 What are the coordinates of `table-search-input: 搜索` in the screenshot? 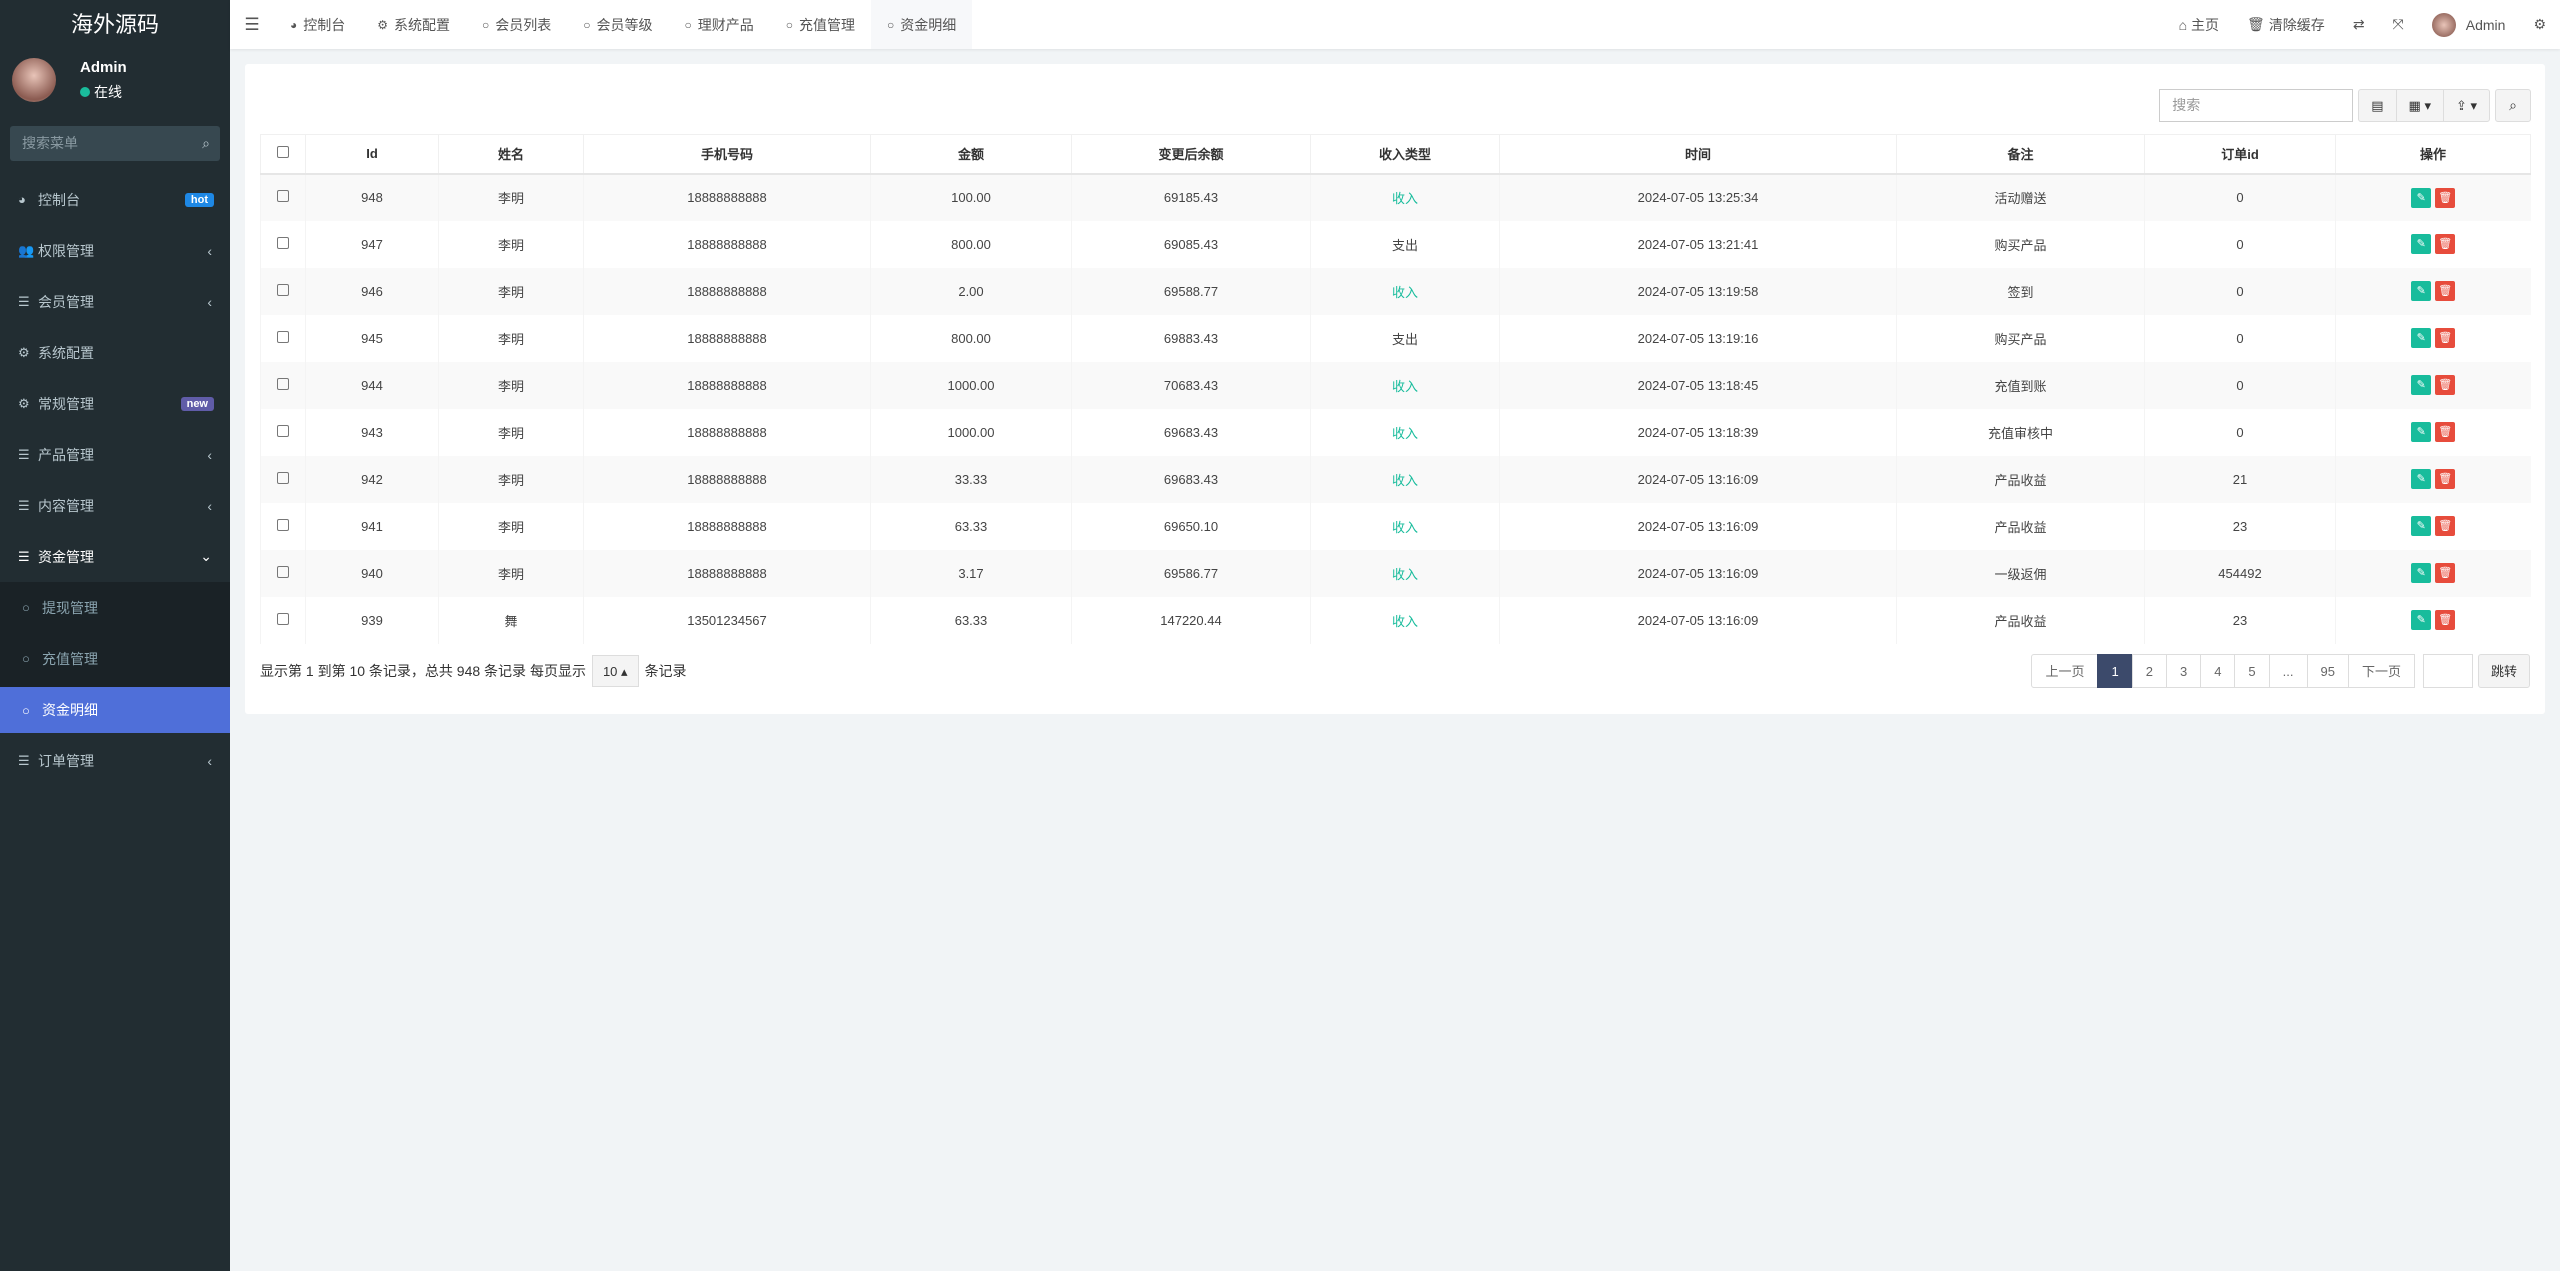 It's located at (2256, 105).